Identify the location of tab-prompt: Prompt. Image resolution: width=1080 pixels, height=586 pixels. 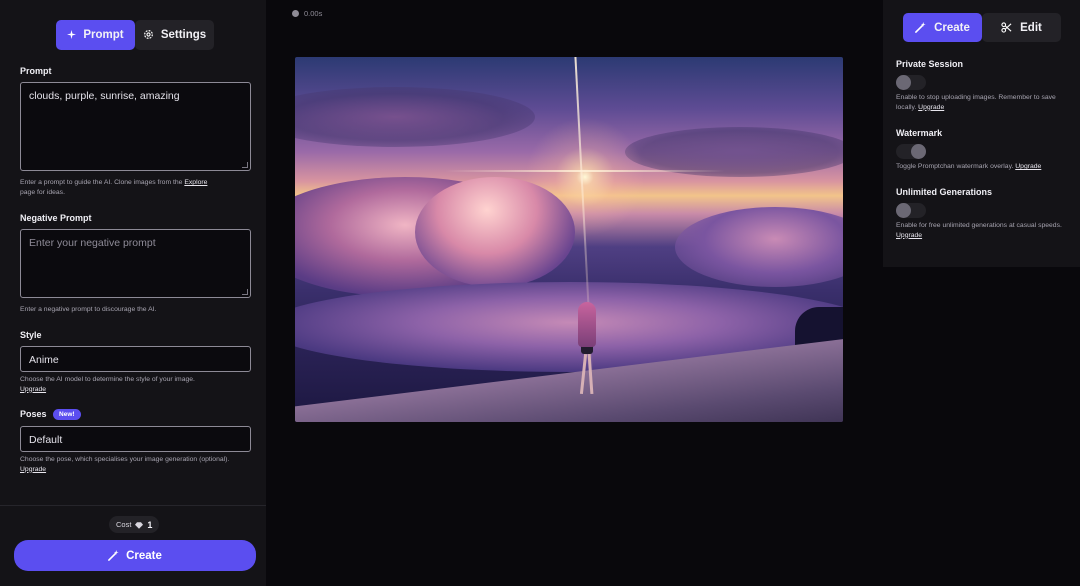
(95, 35).